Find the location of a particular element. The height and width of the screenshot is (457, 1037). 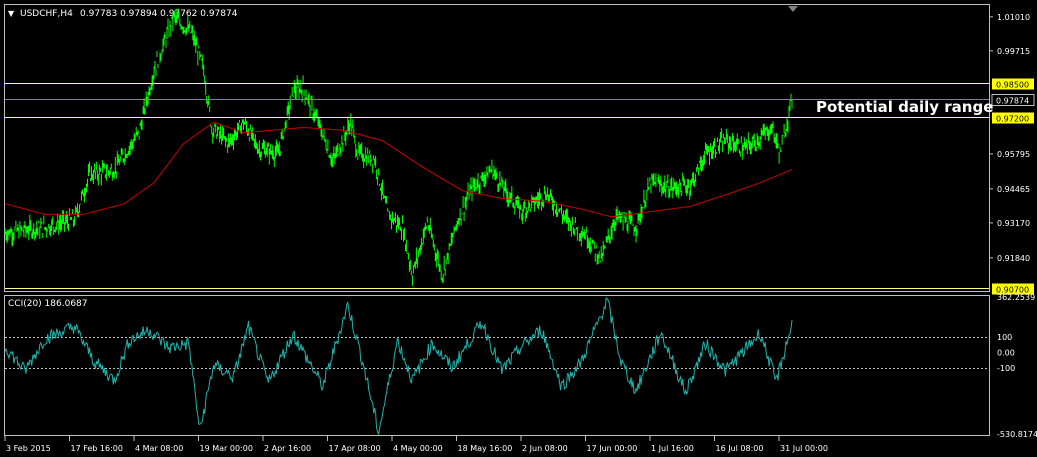

time-axis-label: 2 Apr 16:00 is located at coordinates (287, 448).